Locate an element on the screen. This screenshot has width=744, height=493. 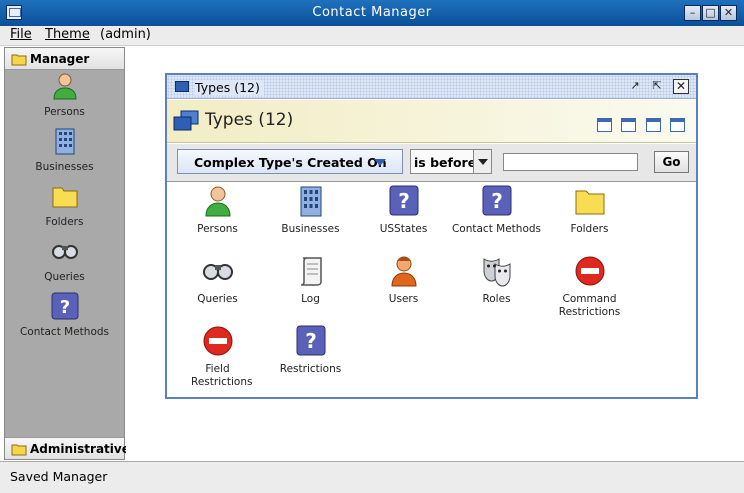
menu-admin: (admin) is located at coordinates (125, 34).